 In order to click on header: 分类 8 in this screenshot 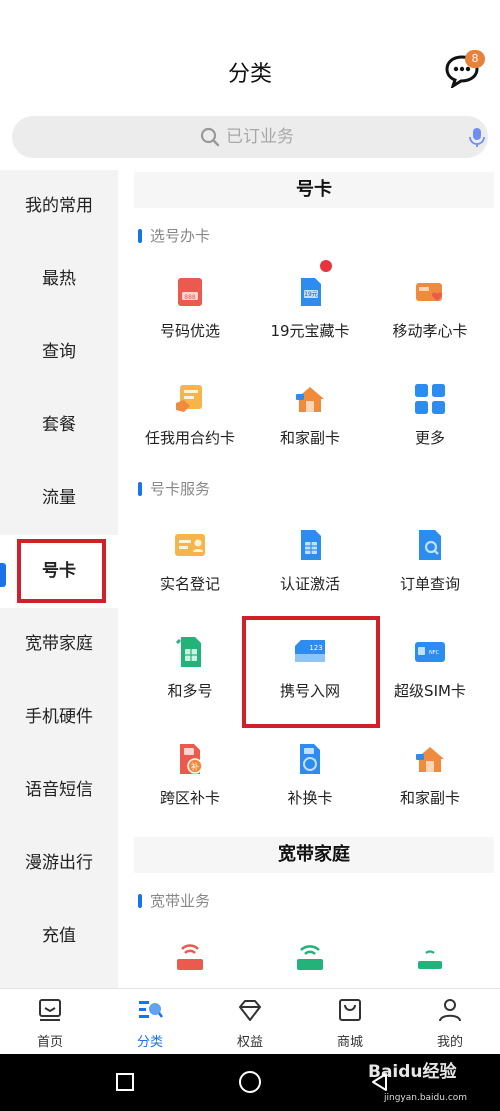, I will do `click(250, 53)`.